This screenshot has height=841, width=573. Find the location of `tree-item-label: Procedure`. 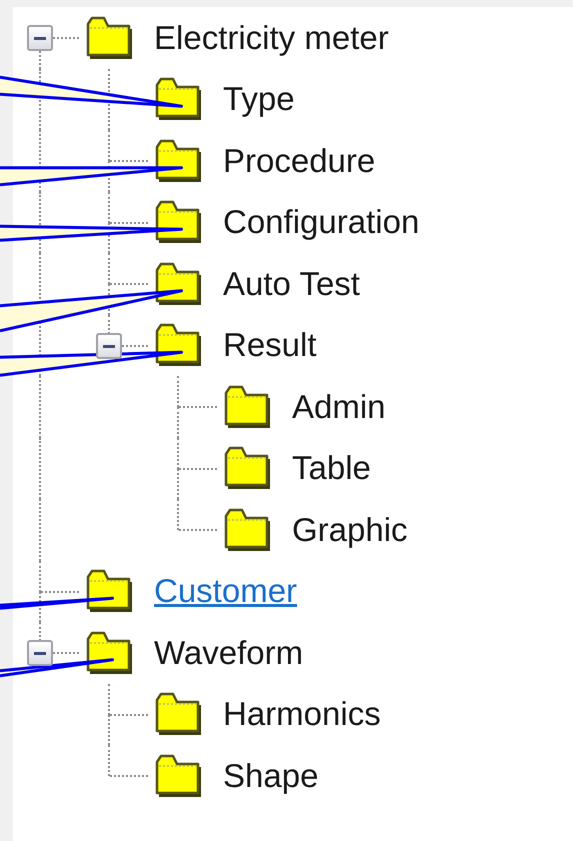

tree-item-label: Procedure is located at coordinates (299, 161).